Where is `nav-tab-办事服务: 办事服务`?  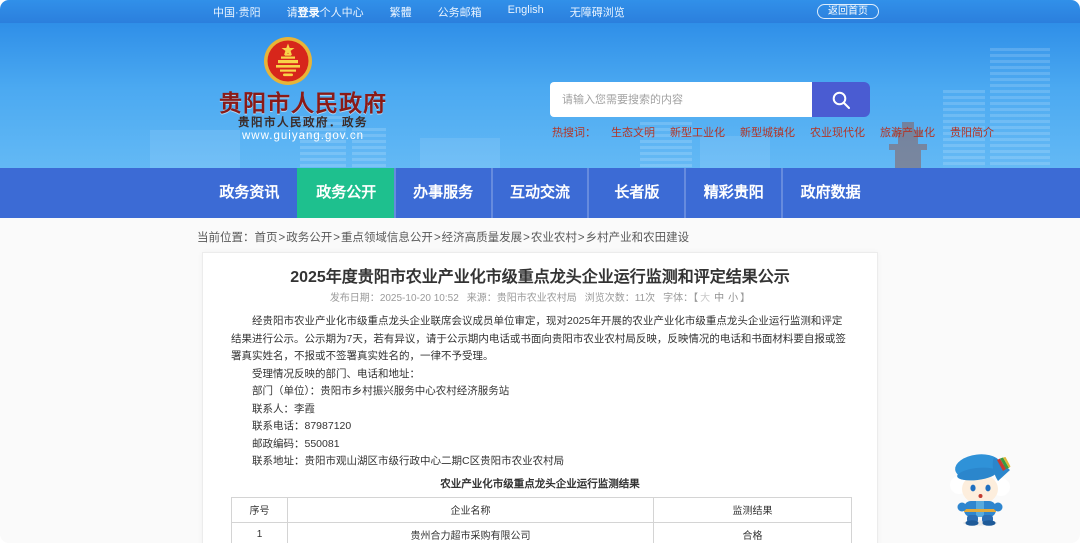
nav-tab-办事服务: 办事服务 is located at coordinates (442, 193).